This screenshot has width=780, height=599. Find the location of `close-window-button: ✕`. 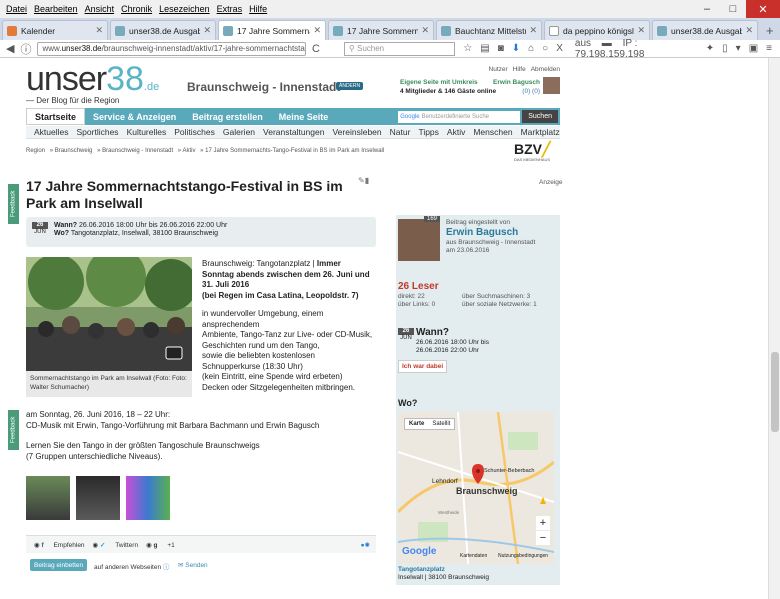

close-window-button: ✕ is located at coordinates (763, 9).